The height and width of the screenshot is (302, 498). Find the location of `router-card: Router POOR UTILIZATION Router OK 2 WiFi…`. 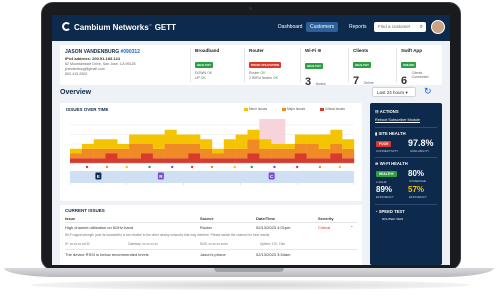

router-card: Router POOR UTILIZATION Router OK 2 WiFi… is located at coordinates (270, 65).